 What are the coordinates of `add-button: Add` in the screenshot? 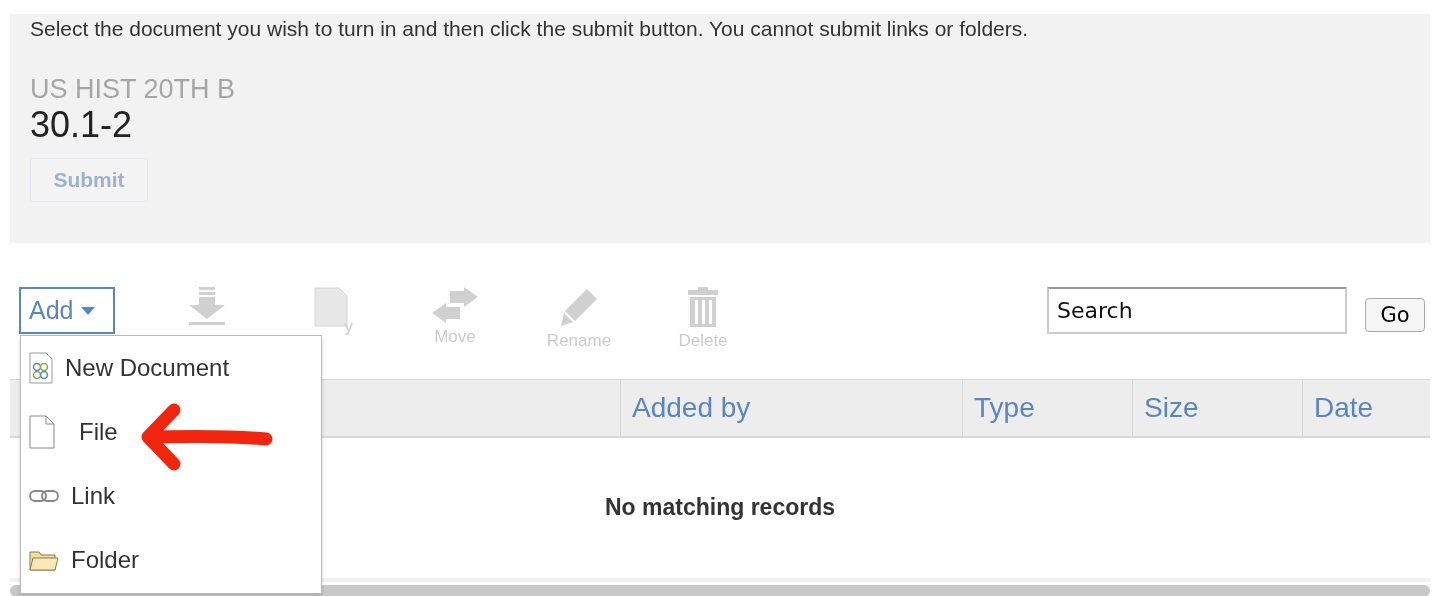 It's located at (67, 310).